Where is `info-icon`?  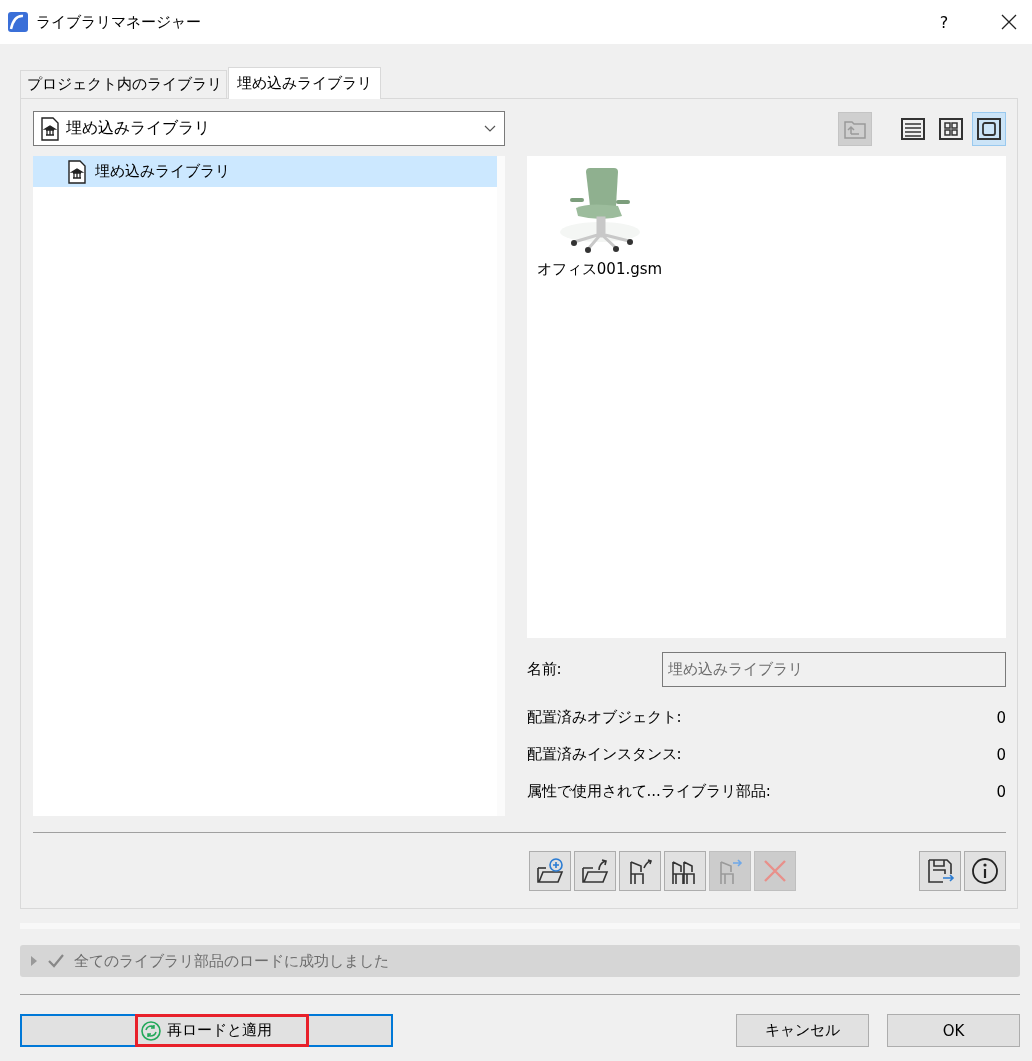 info-icon is located at coordinates (985, 871).